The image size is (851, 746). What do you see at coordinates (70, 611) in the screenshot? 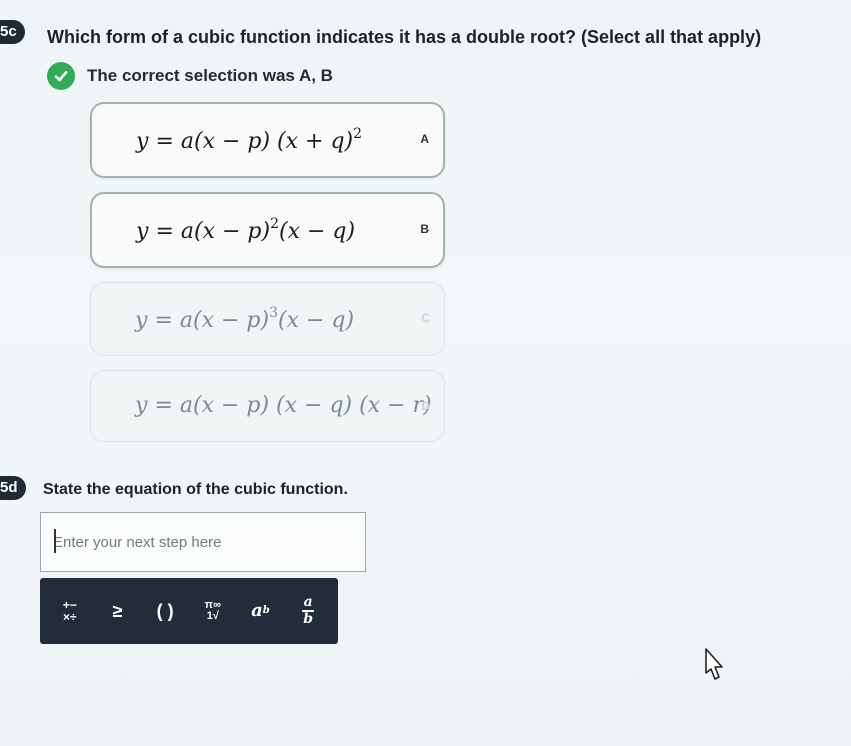
I see `operators-button: +− ×÷` at bounding box center [70, 611].